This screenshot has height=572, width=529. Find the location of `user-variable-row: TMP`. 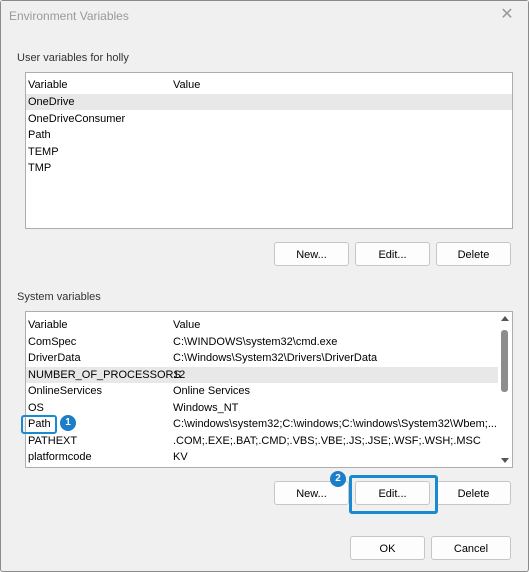

user-variable-row: TMP is located at coordinates (269, 168).